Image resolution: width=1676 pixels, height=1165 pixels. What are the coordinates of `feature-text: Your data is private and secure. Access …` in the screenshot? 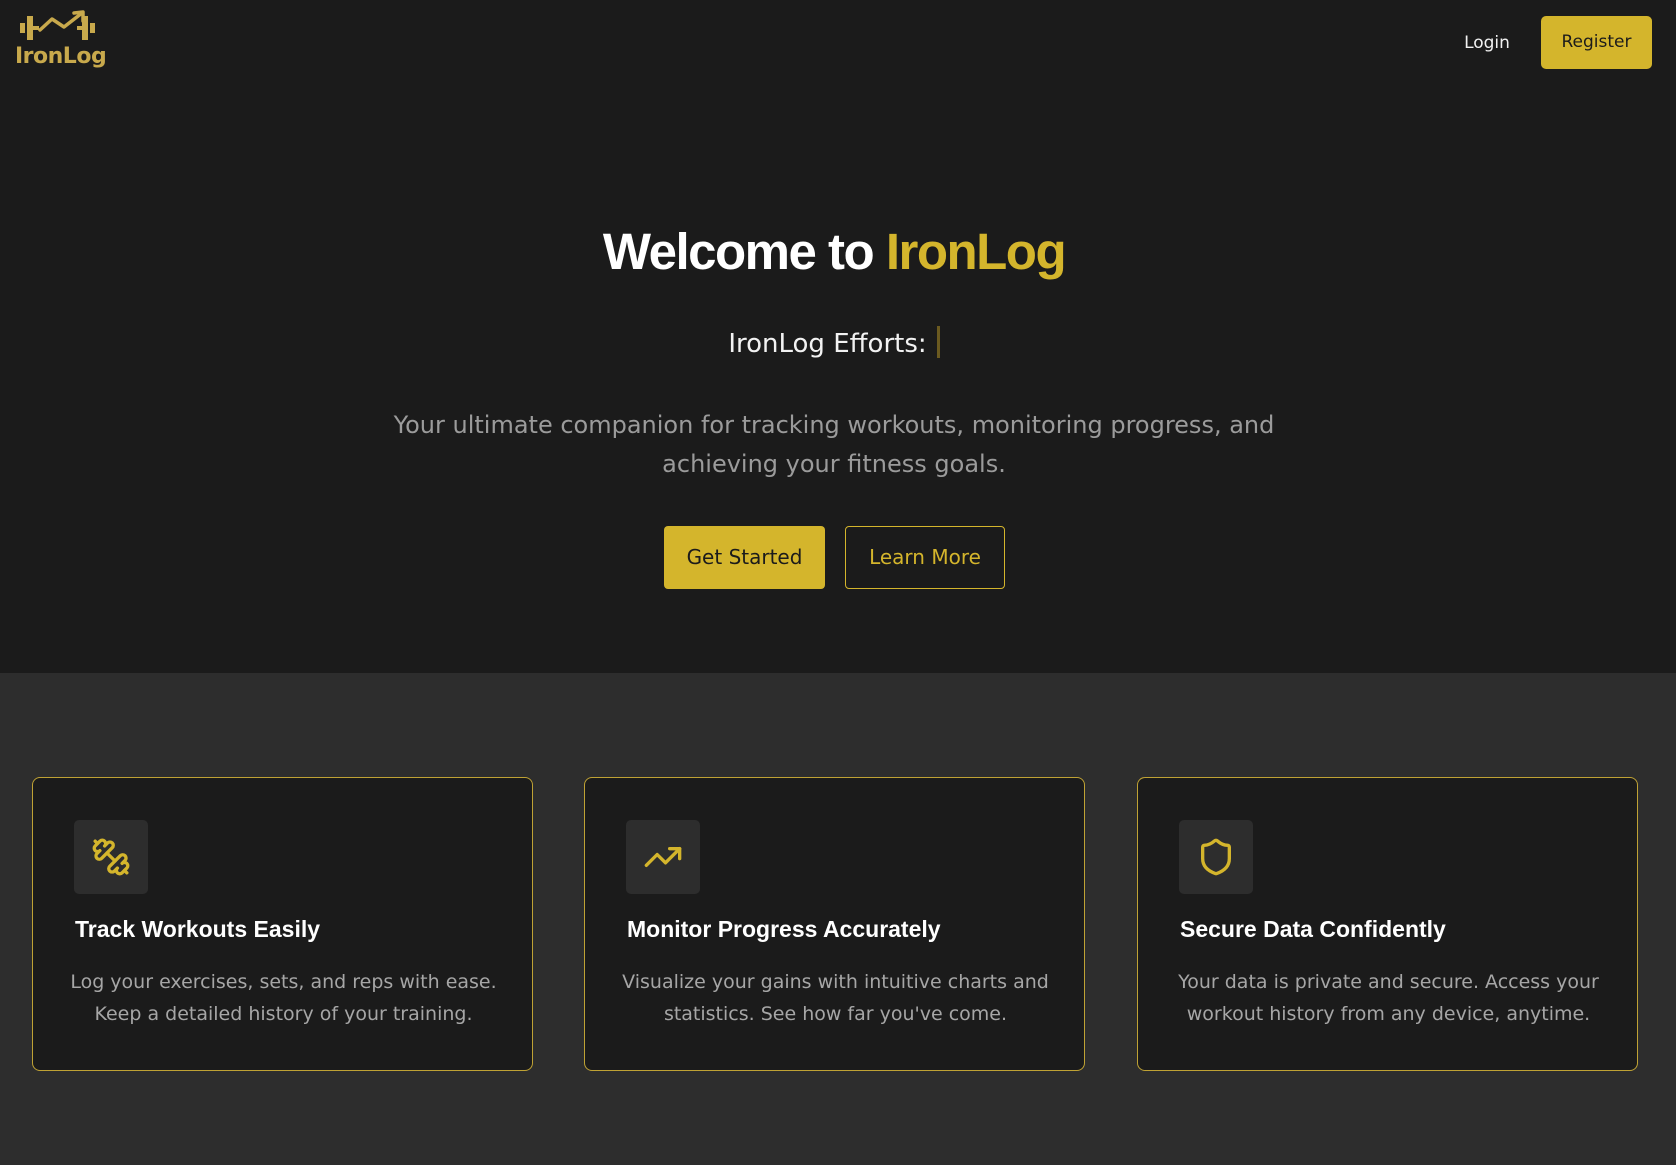 It's located at (1388, 998).